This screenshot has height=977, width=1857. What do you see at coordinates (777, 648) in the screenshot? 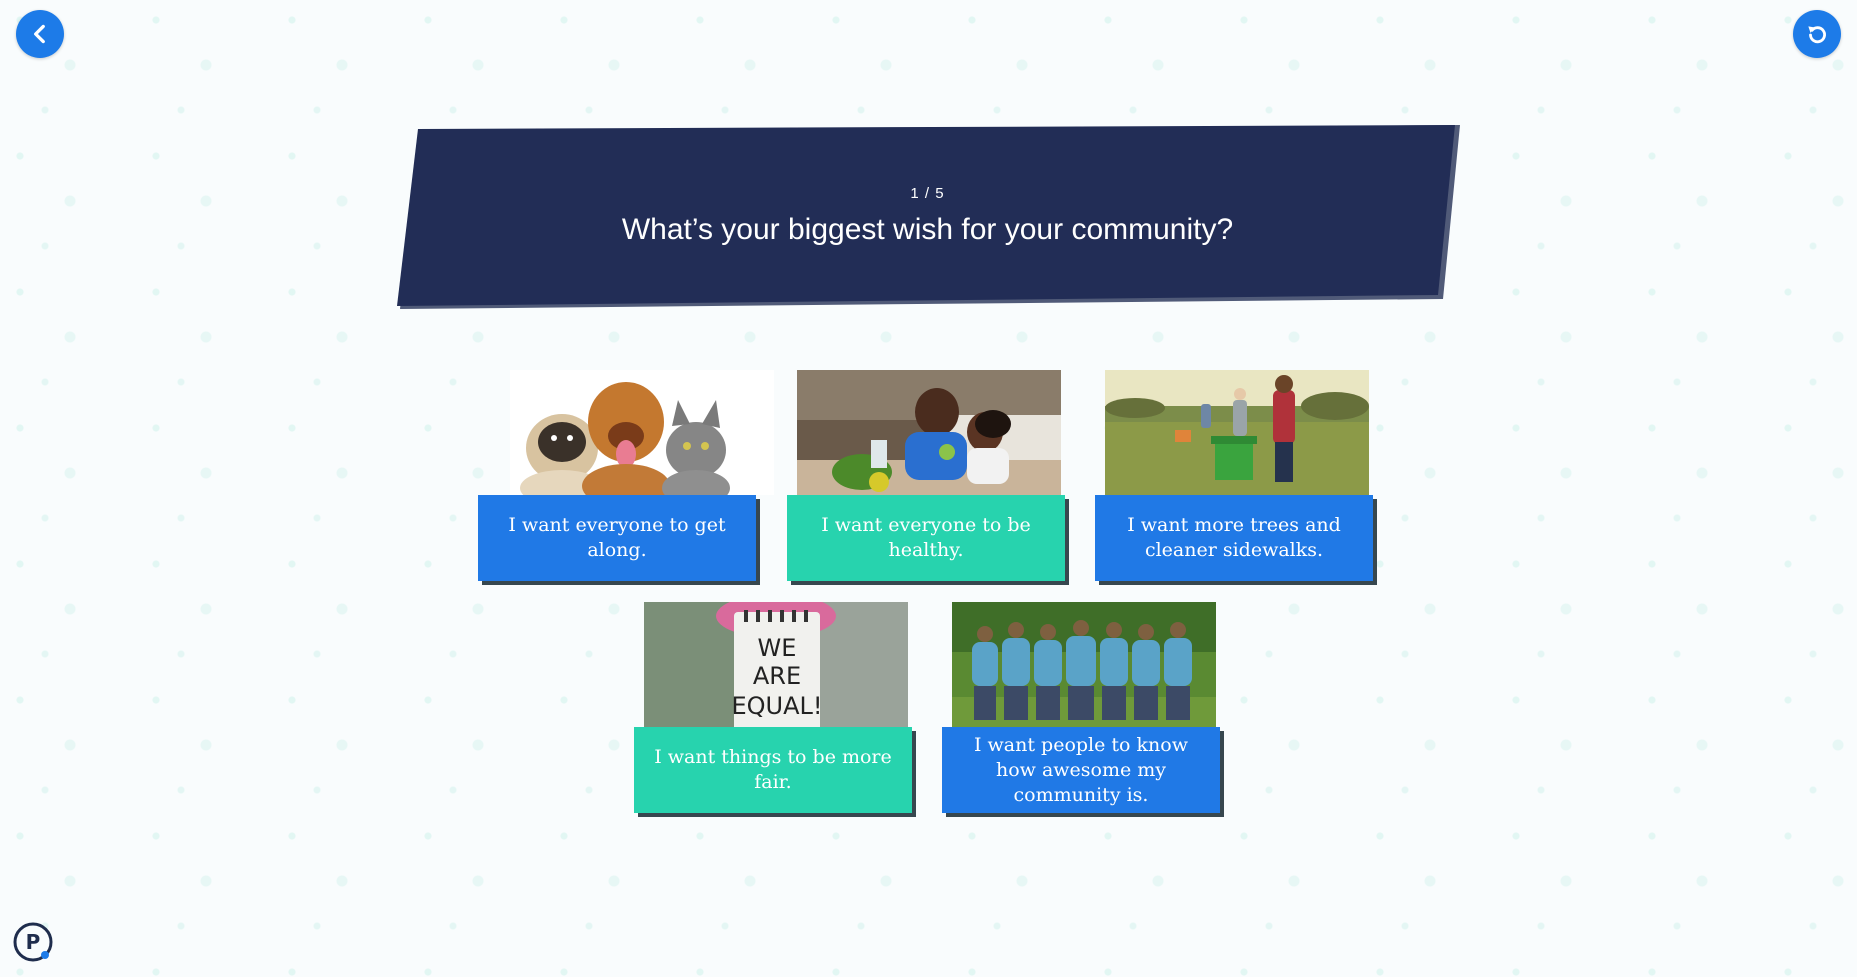
I see `svg-text: WE` at bounding box center [777, 648].